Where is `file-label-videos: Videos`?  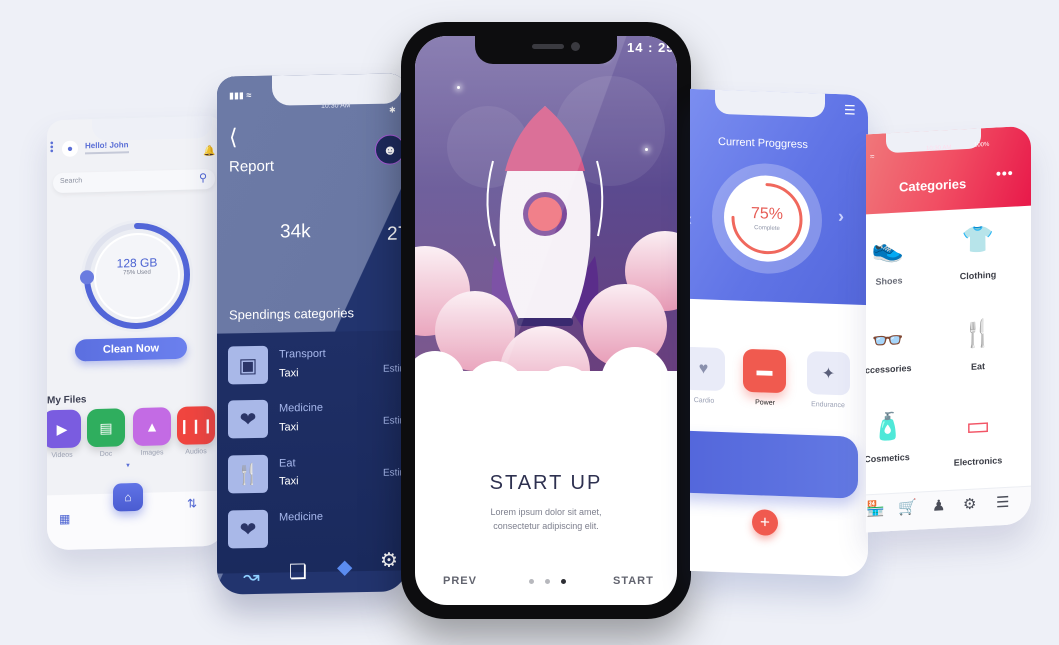
file-label-videos: Videos is located at coordinates (62, 455).